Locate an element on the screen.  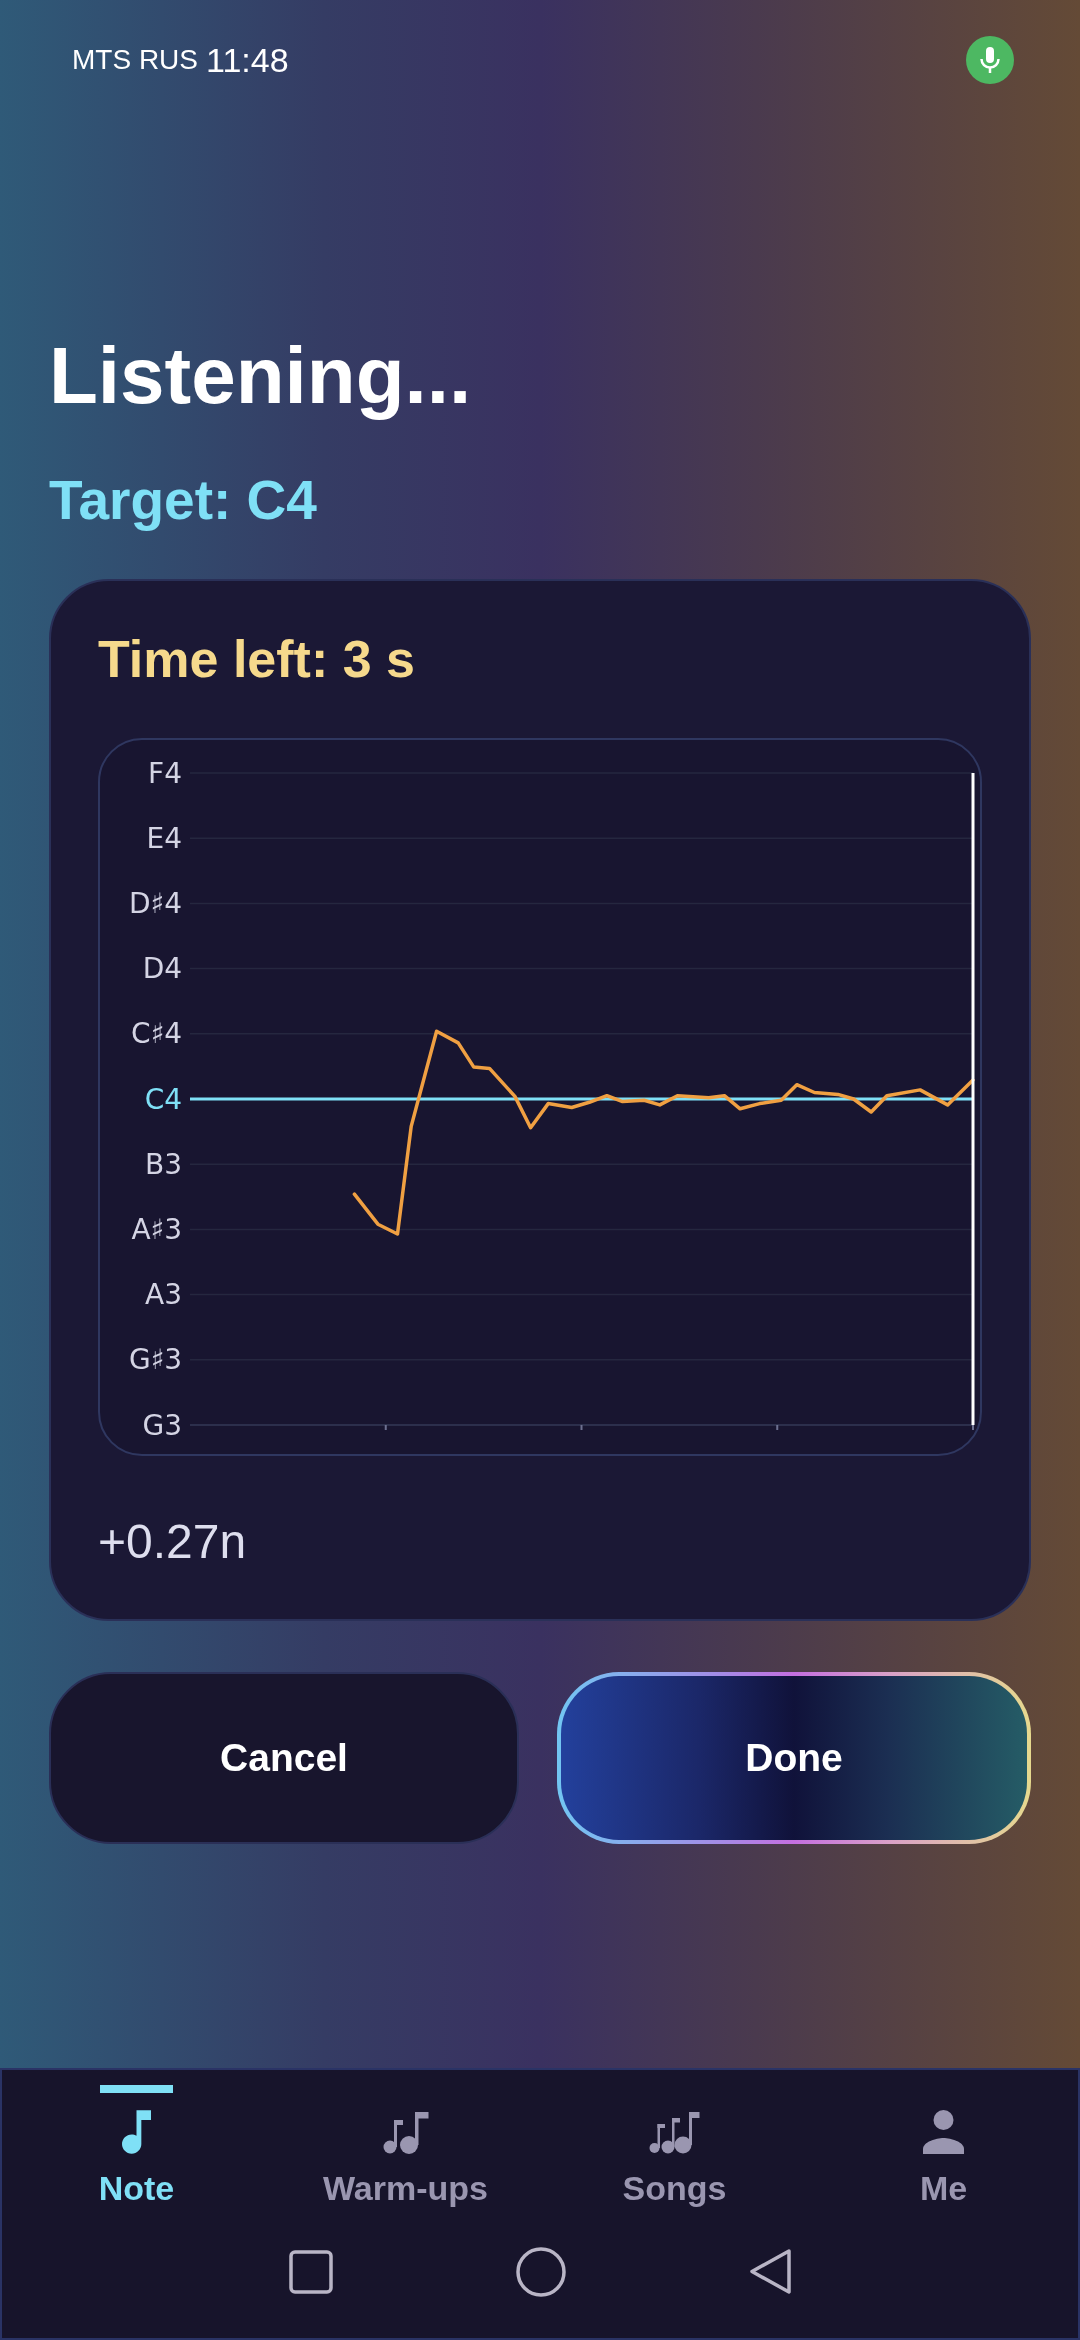
clock-text: 11:48 is located at coordinates (247, 60).